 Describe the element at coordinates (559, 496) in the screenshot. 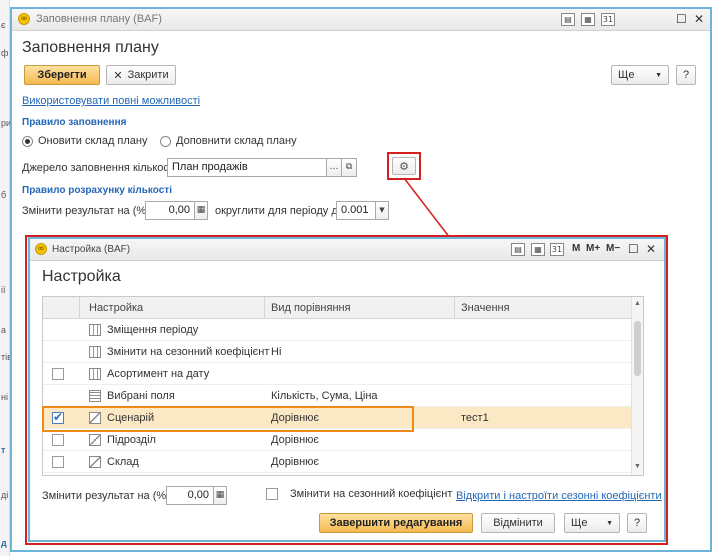

I see `seasonal-coefficients-link: Відкрити і настроїти сезонні коефіцієнти` at that location.